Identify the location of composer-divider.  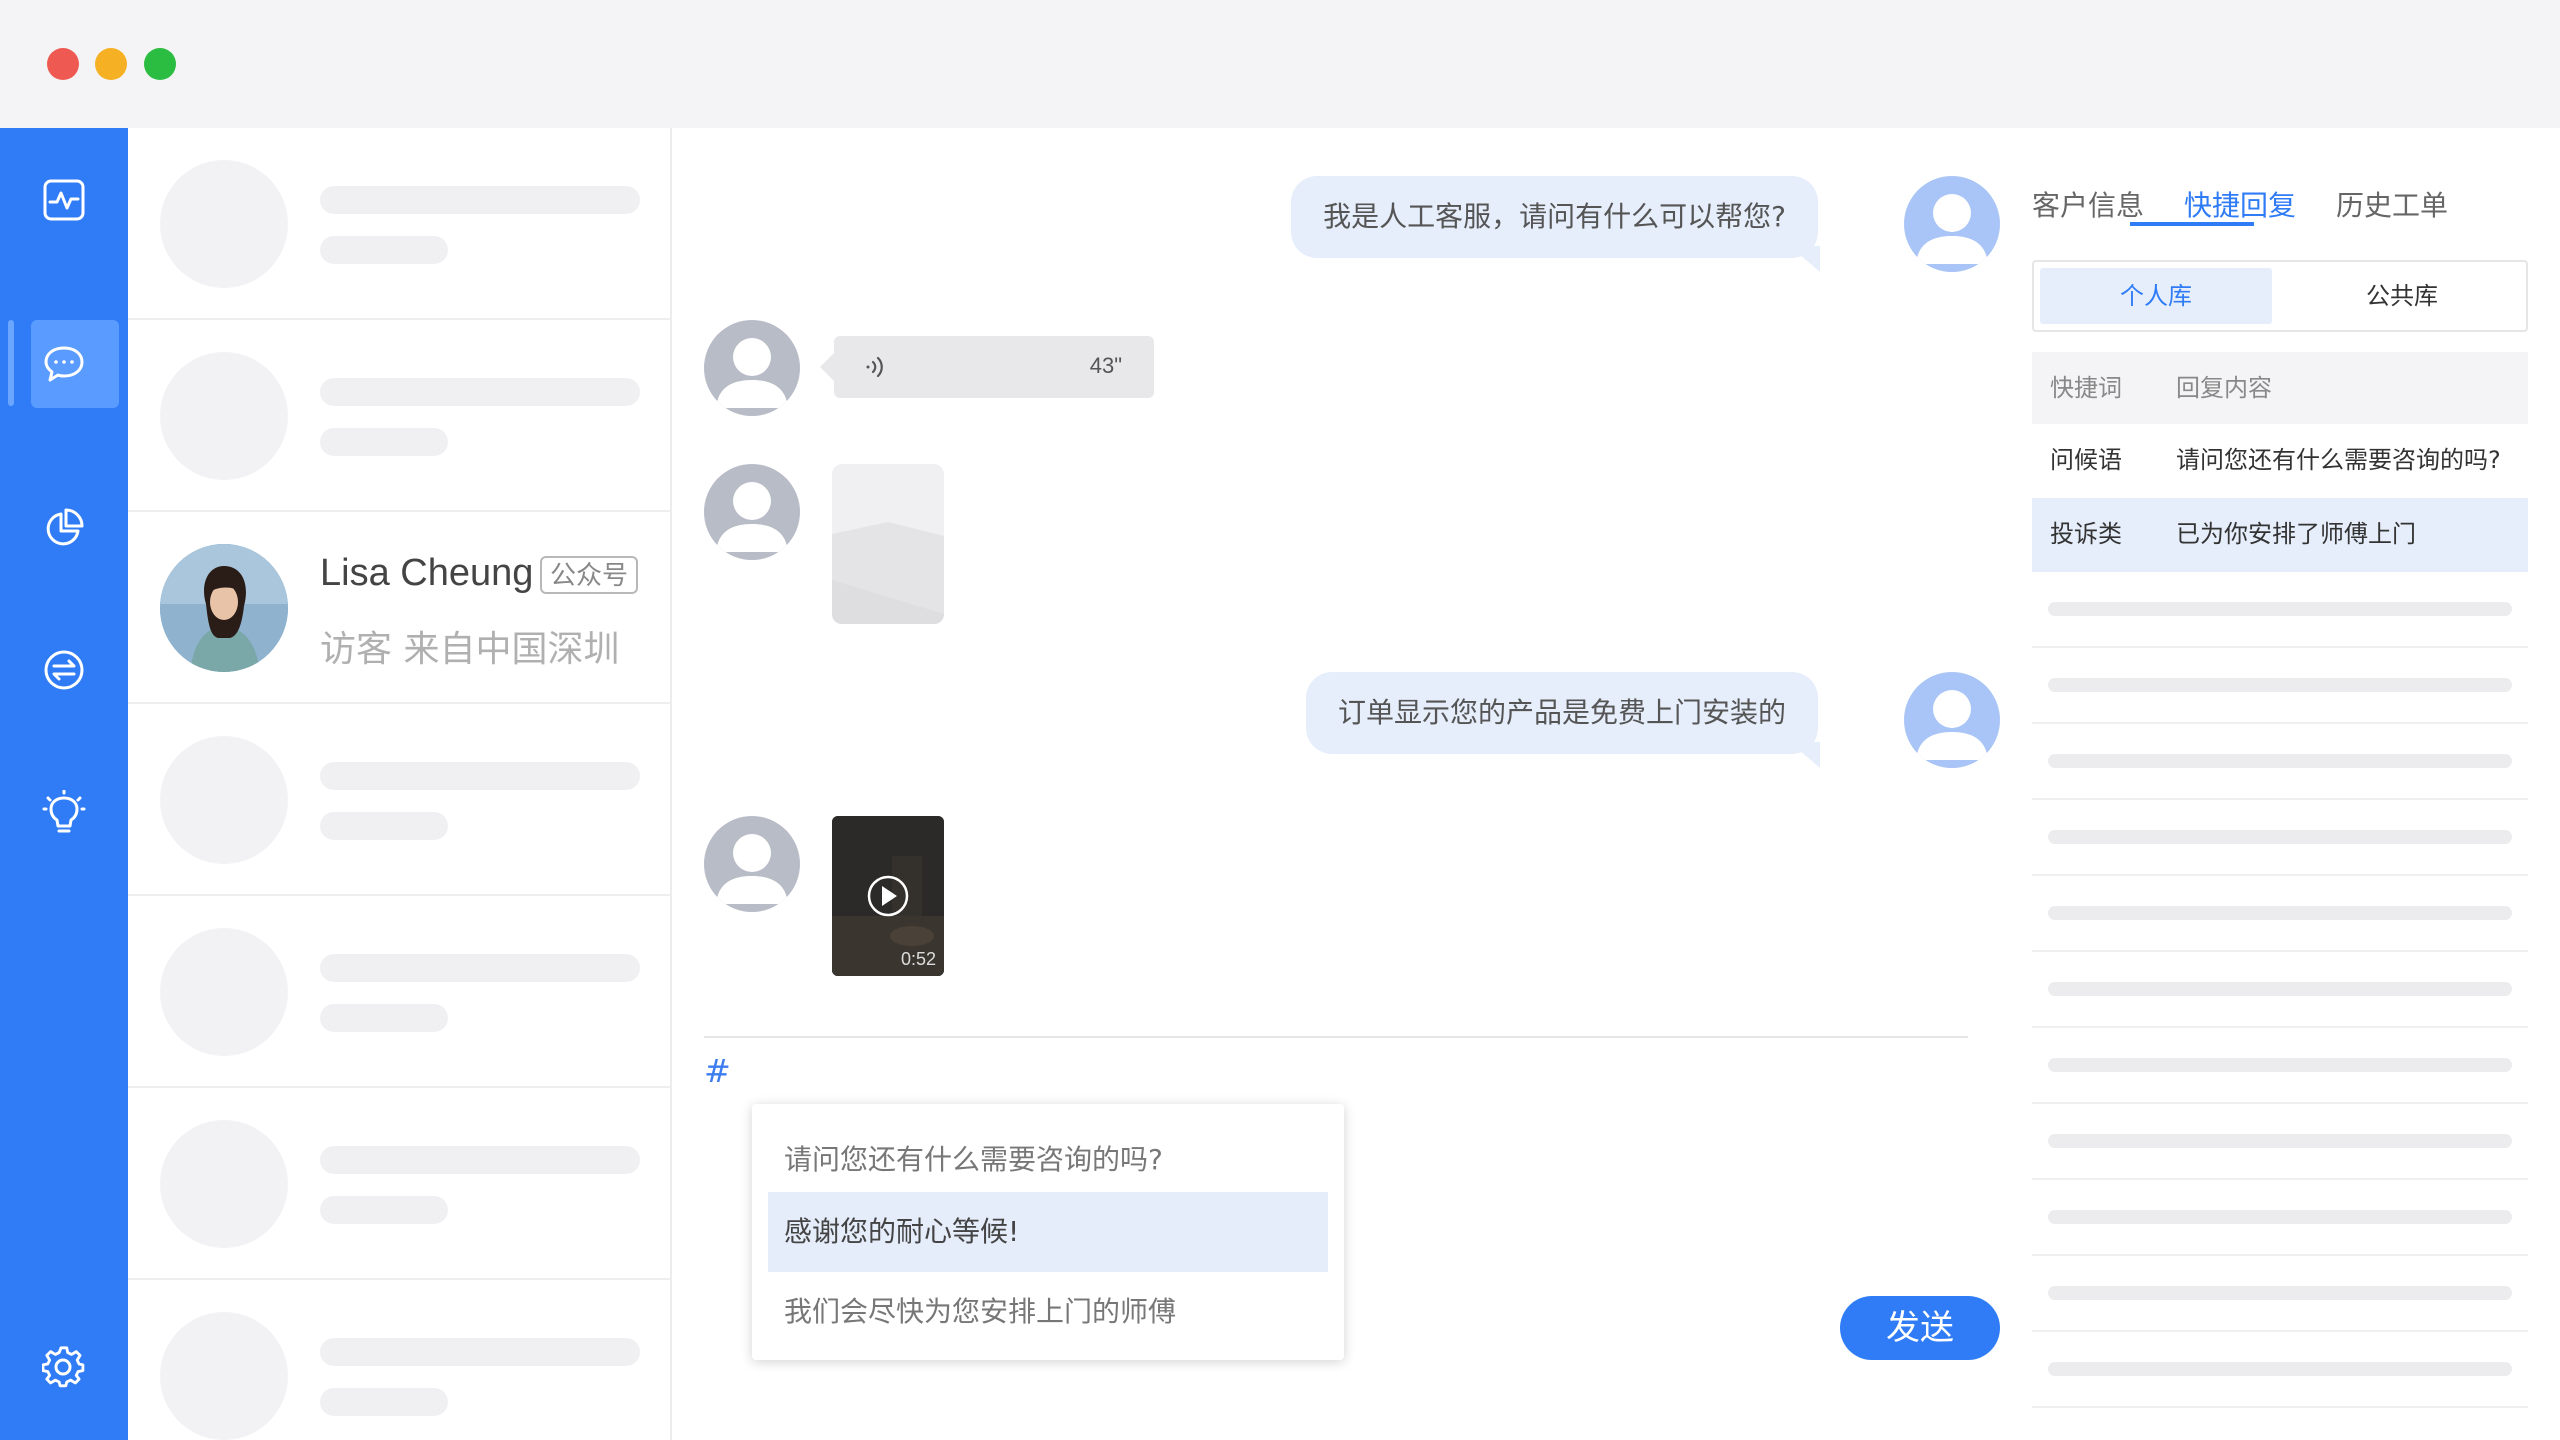
(1336, 1037).